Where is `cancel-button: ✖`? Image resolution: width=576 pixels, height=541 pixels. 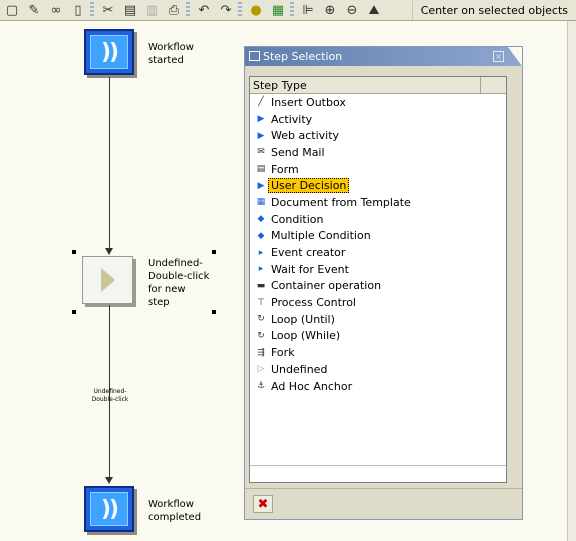
cancel-button: ✖ is located at coordinates (263, 504).